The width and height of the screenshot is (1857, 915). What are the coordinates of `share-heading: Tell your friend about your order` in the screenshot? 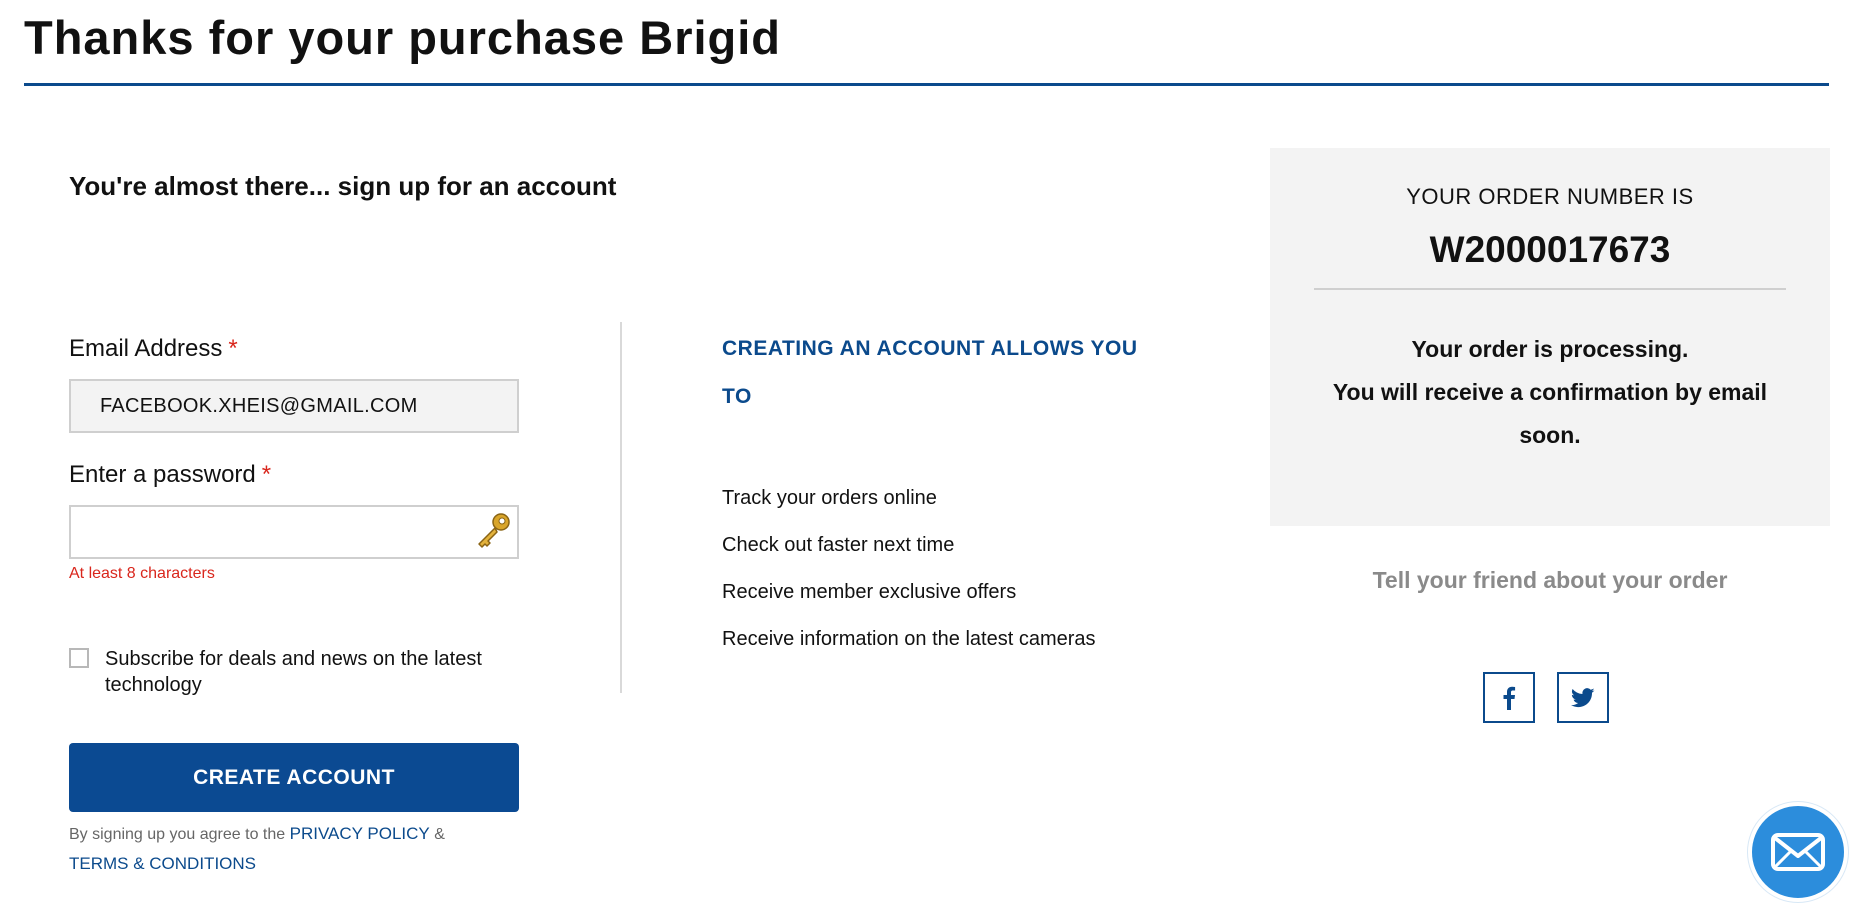 It's located at (1550, 580).